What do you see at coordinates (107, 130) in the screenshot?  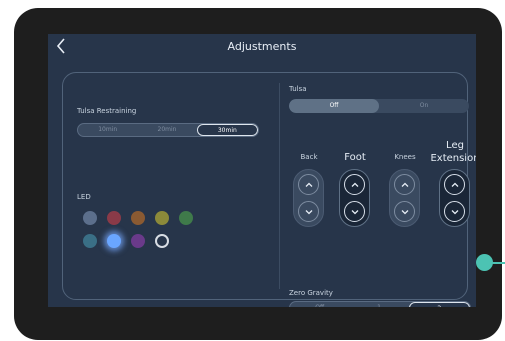 I see `restraining-option: 10min` at bounding box center [107, 130].